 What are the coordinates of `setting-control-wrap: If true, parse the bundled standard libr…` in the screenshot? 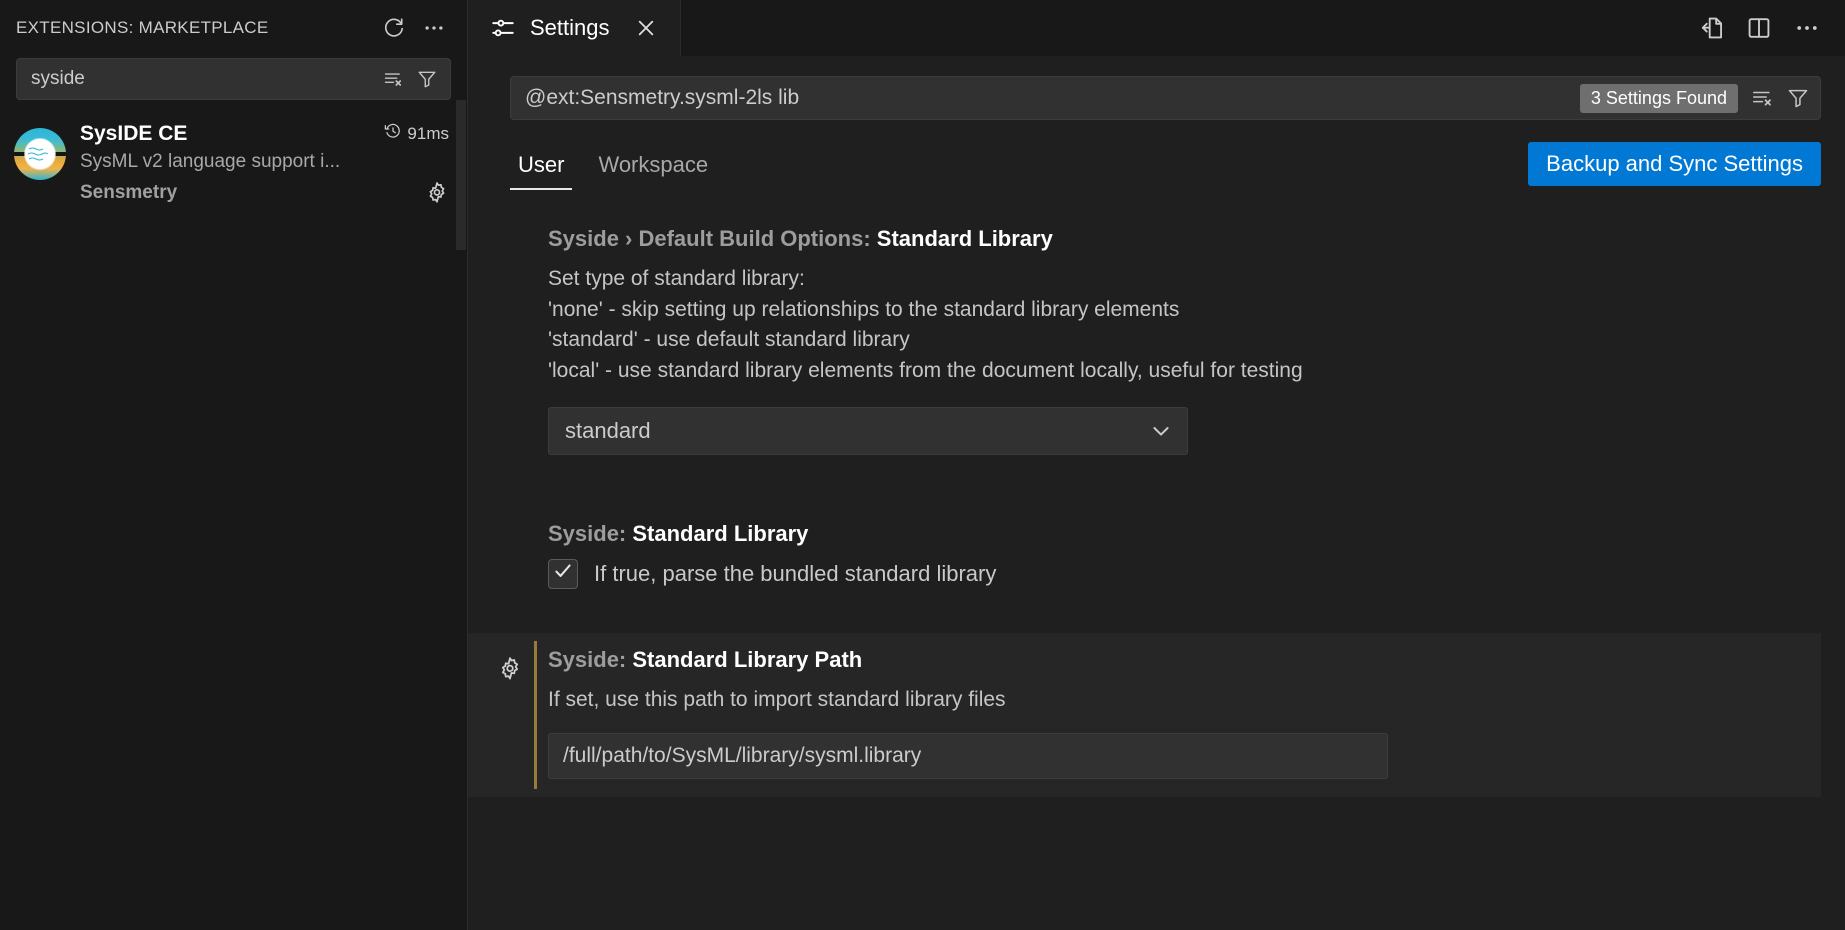 It's located at (1172, 573).